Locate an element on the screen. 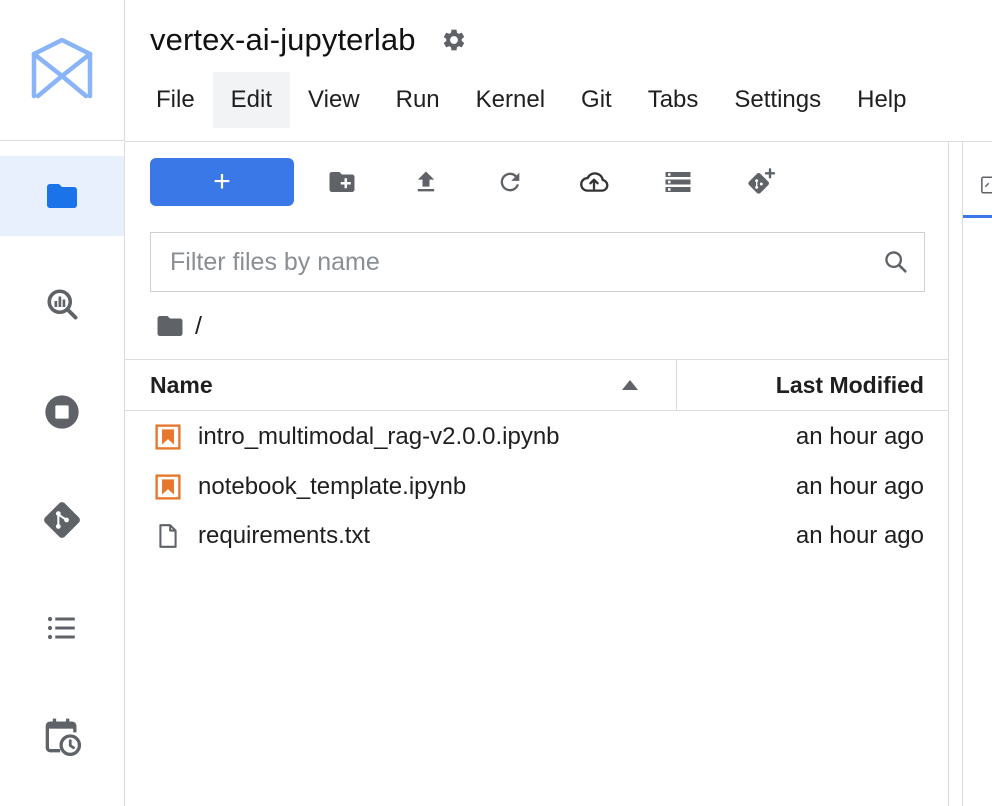  git-icon is located at coordinates (62, 520).